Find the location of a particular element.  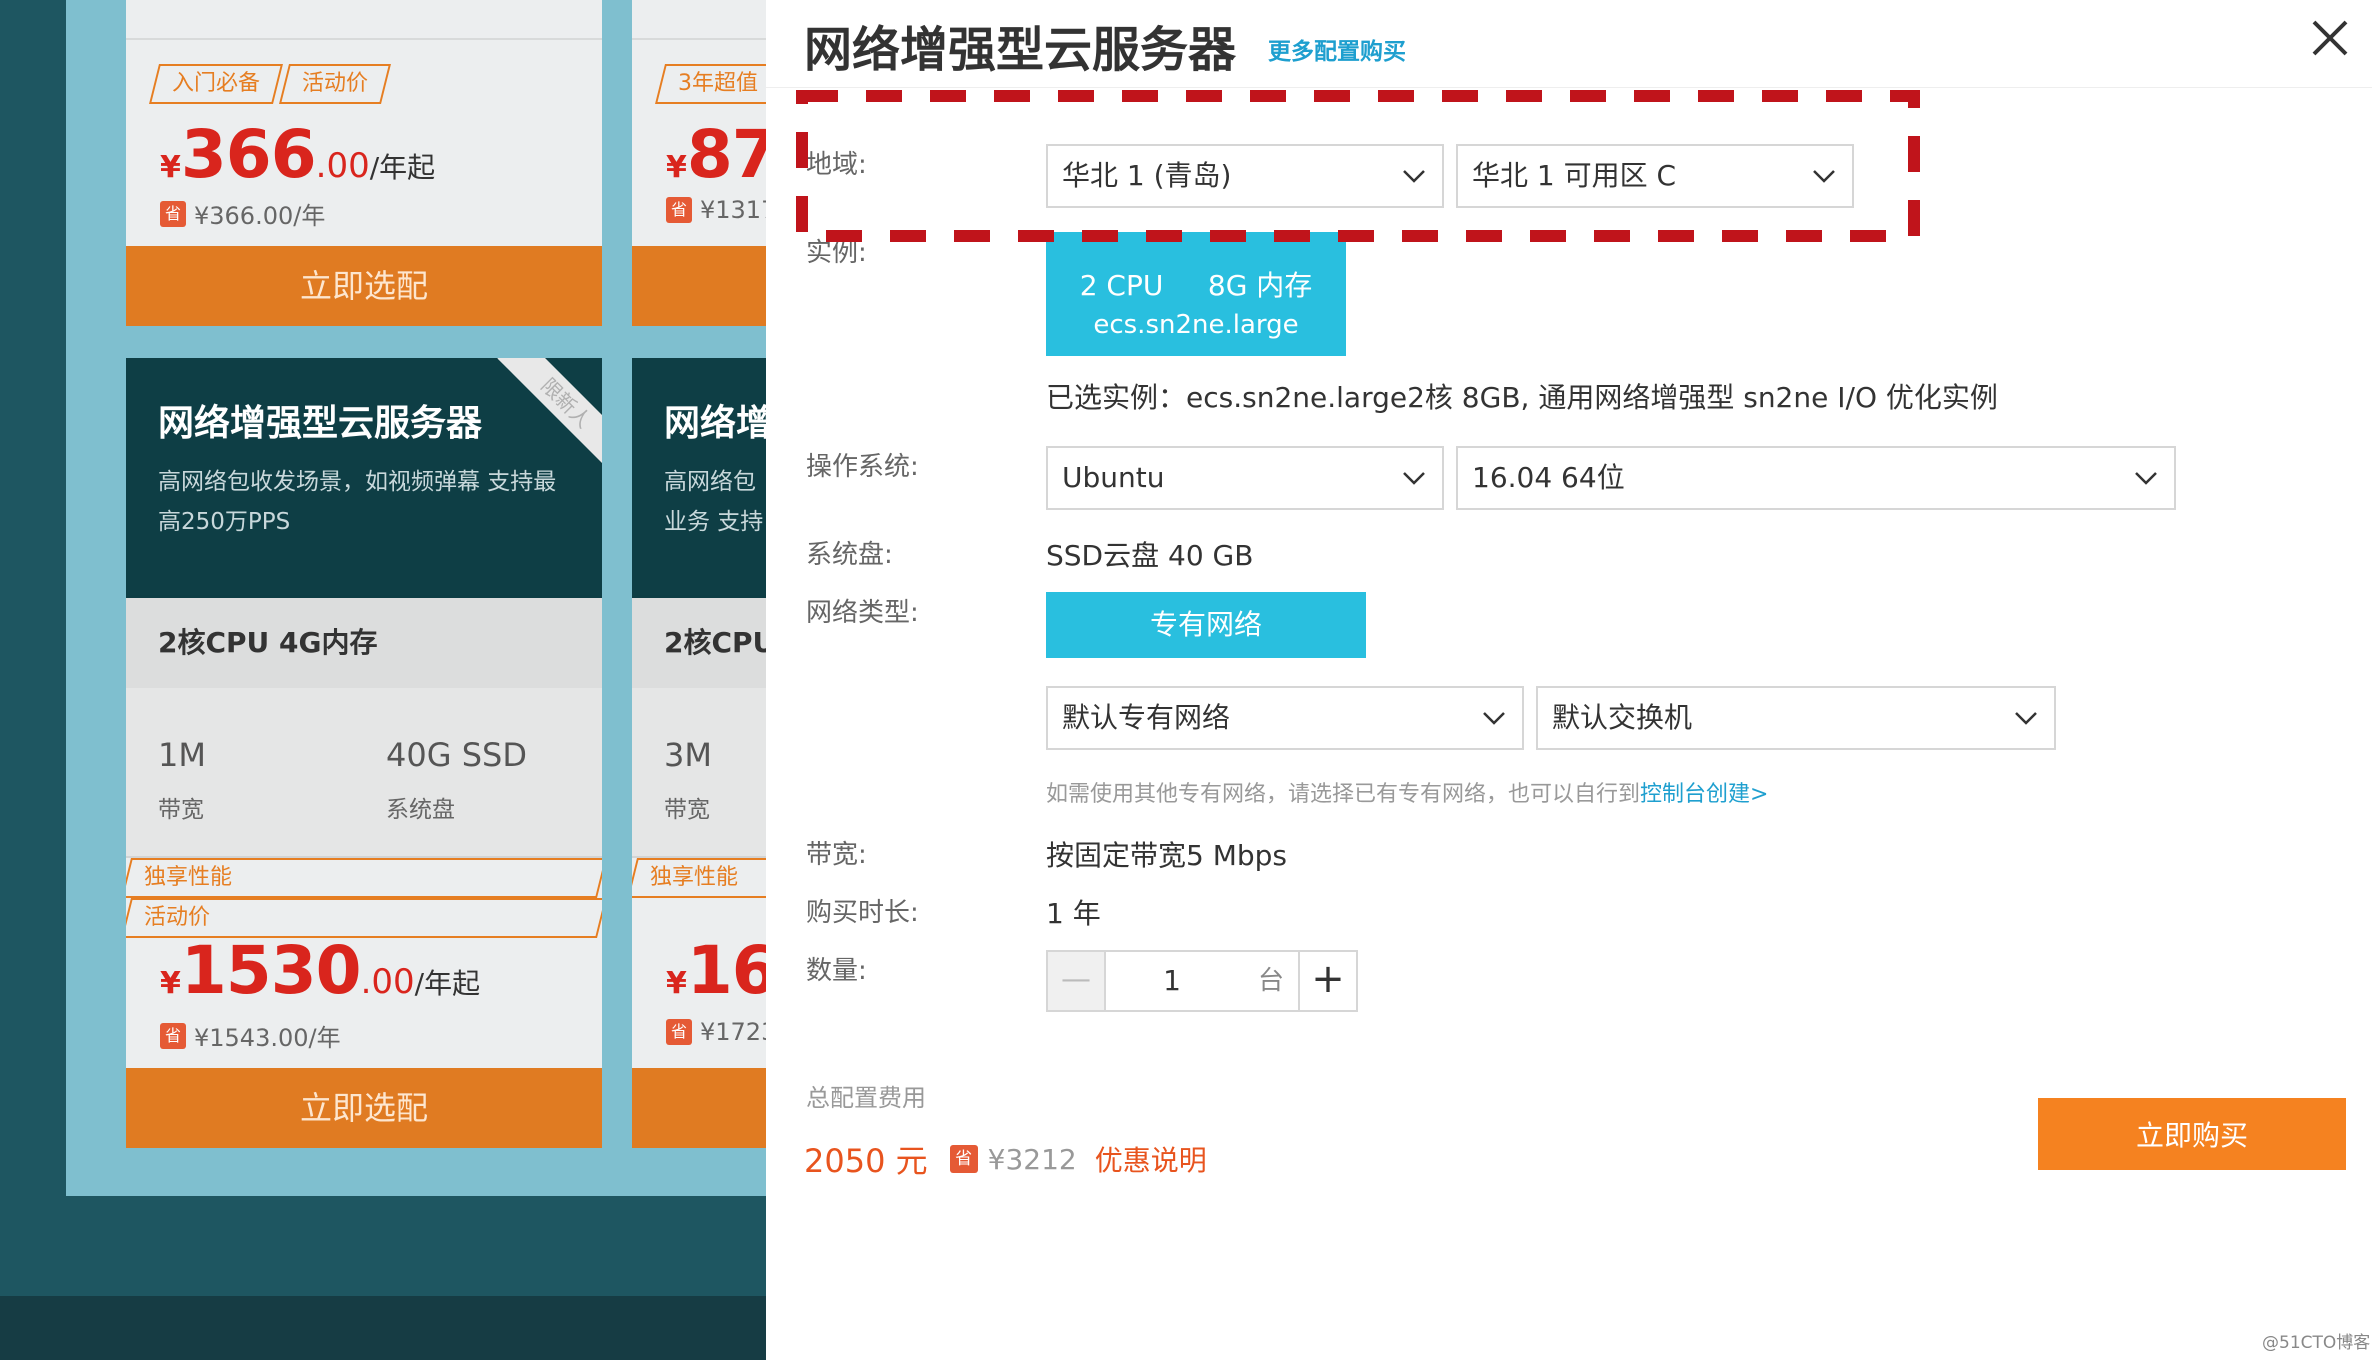

console-create-link: 控制台创建> is located at coordinates (1704, 794).